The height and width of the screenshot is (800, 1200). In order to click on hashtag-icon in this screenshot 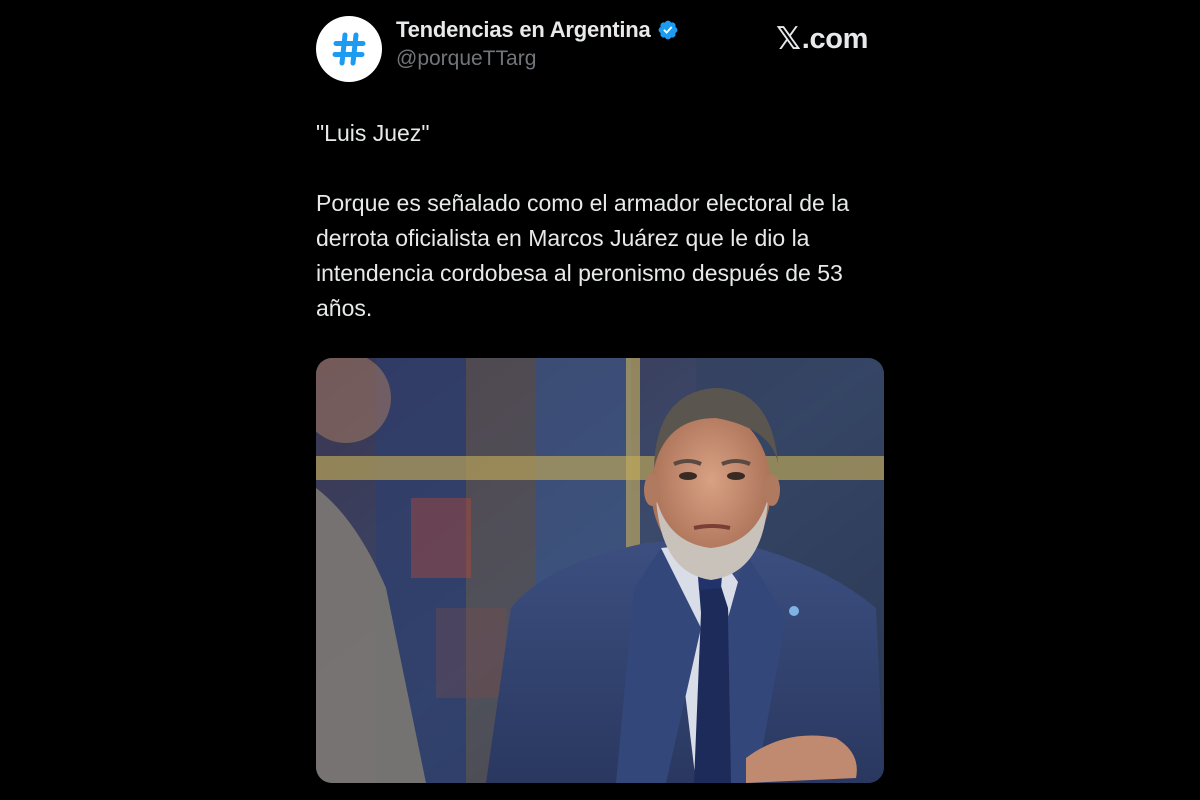, I will do `click(349, 49)`.